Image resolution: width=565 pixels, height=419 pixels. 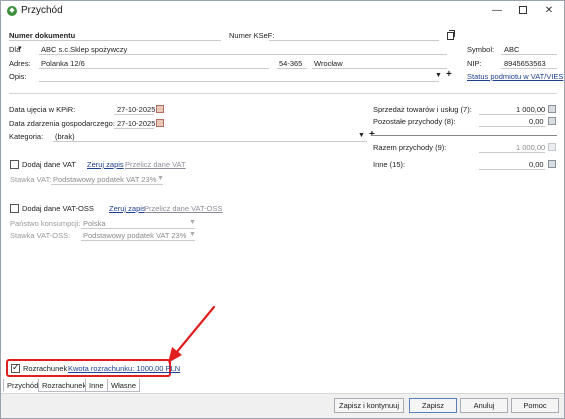 I want to click on settlement-checkbox, so click(x=15, y=368).